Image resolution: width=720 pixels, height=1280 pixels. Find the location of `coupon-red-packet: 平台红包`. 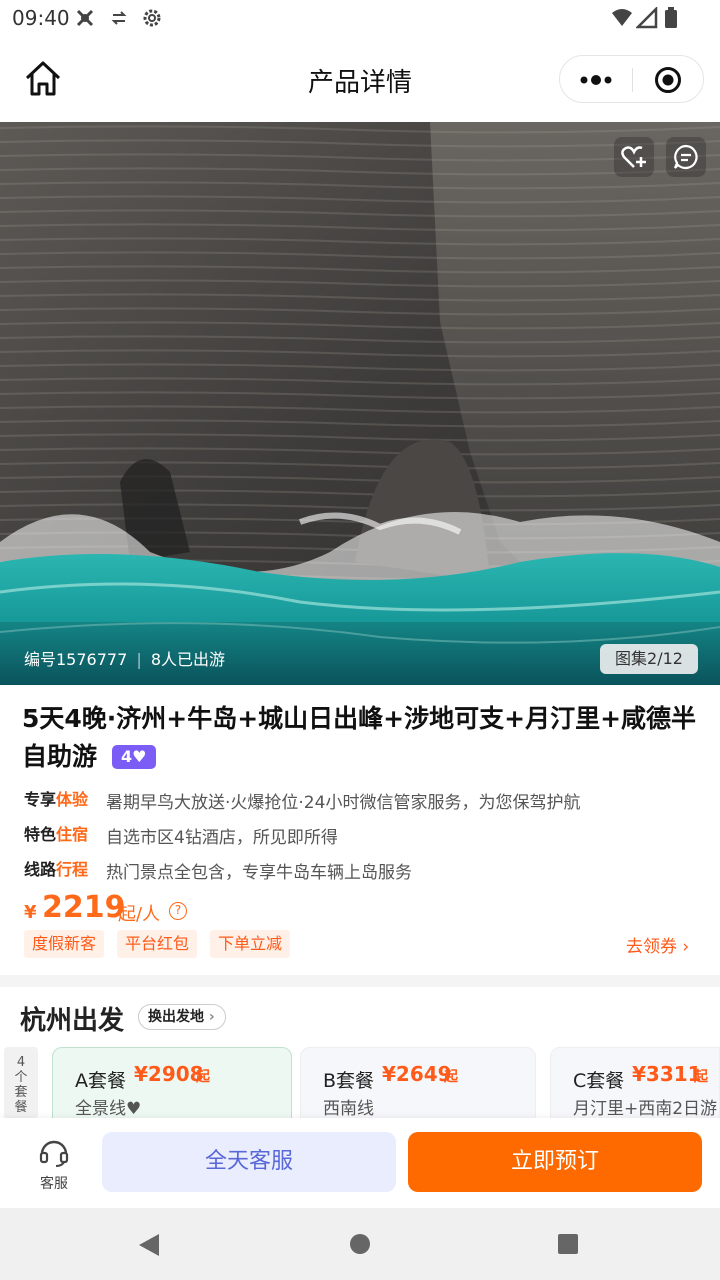

coupon-red-packet: 平台红包 is located at coordinates (157, 944).